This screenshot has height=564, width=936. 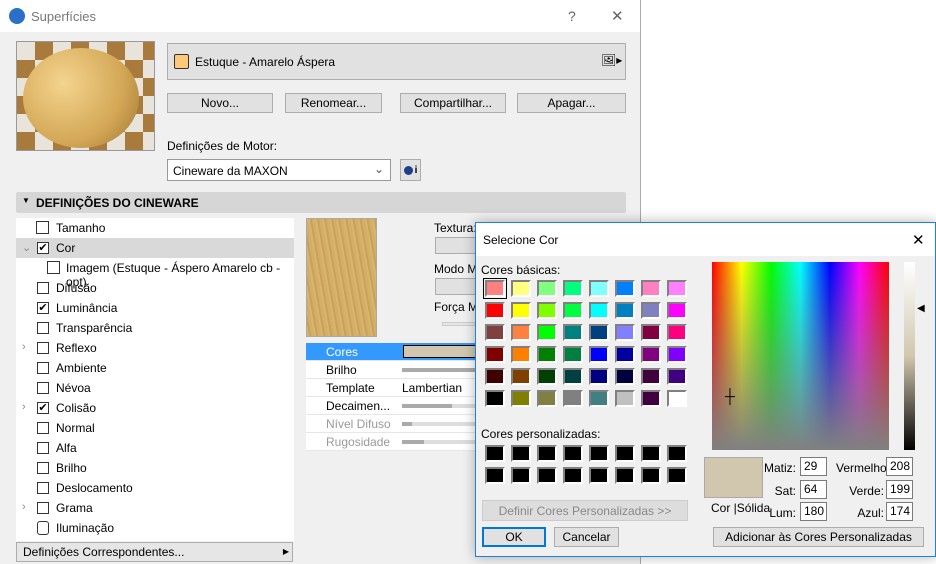 What do you see at coordinates (909, 356) in the screenshot?
I see `luminance-bar` at bounding box center [909, 356].